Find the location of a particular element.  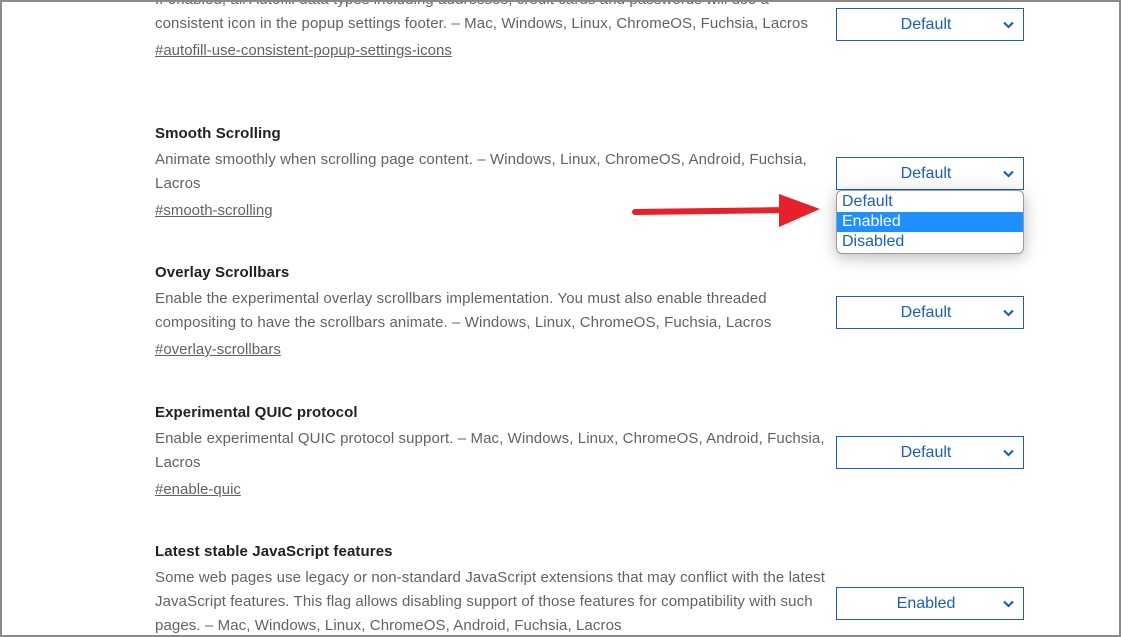

flag-select-autofill: Default is located at coordinates (930, 24).